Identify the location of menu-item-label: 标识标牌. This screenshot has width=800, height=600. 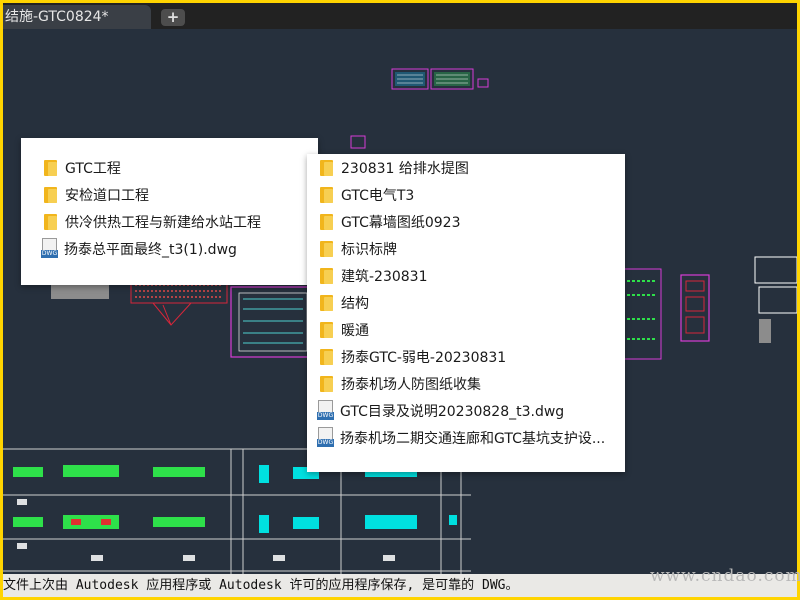
(369, 250).